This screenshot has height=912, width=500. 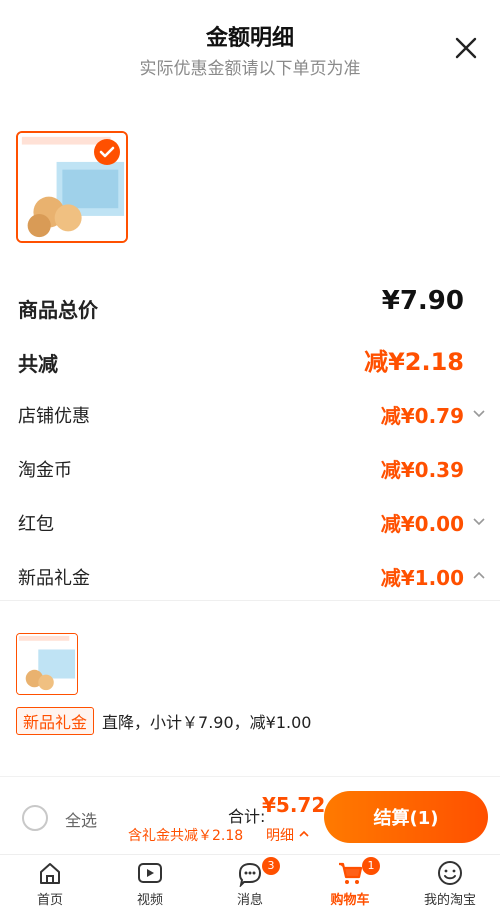 What do you see at coordinates (422, 470) in the screenshot?
I see `discount-value: 减¥0.39` at bounding box center [422, 470].